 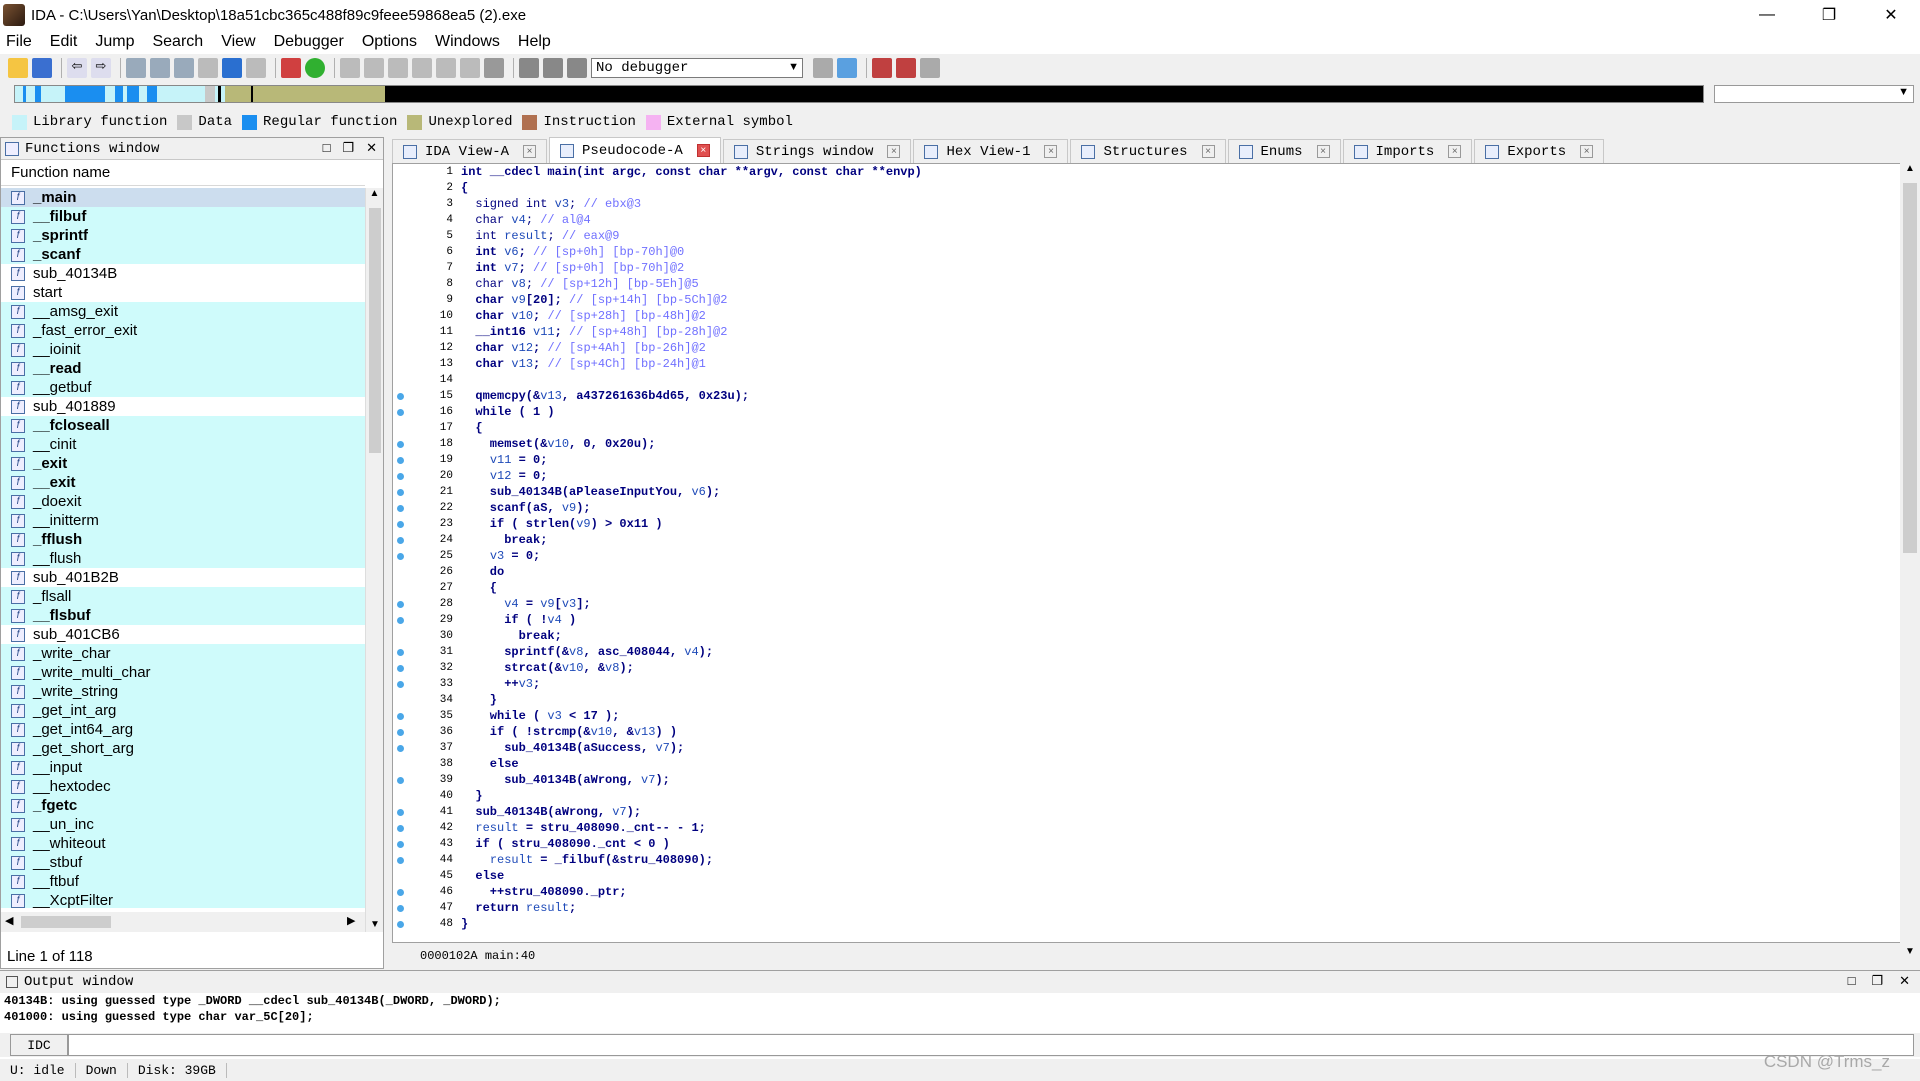 What do you see at coordinates (422, 68) in the screenshot?
I see `array-icon` at bounding box center [422, 68].